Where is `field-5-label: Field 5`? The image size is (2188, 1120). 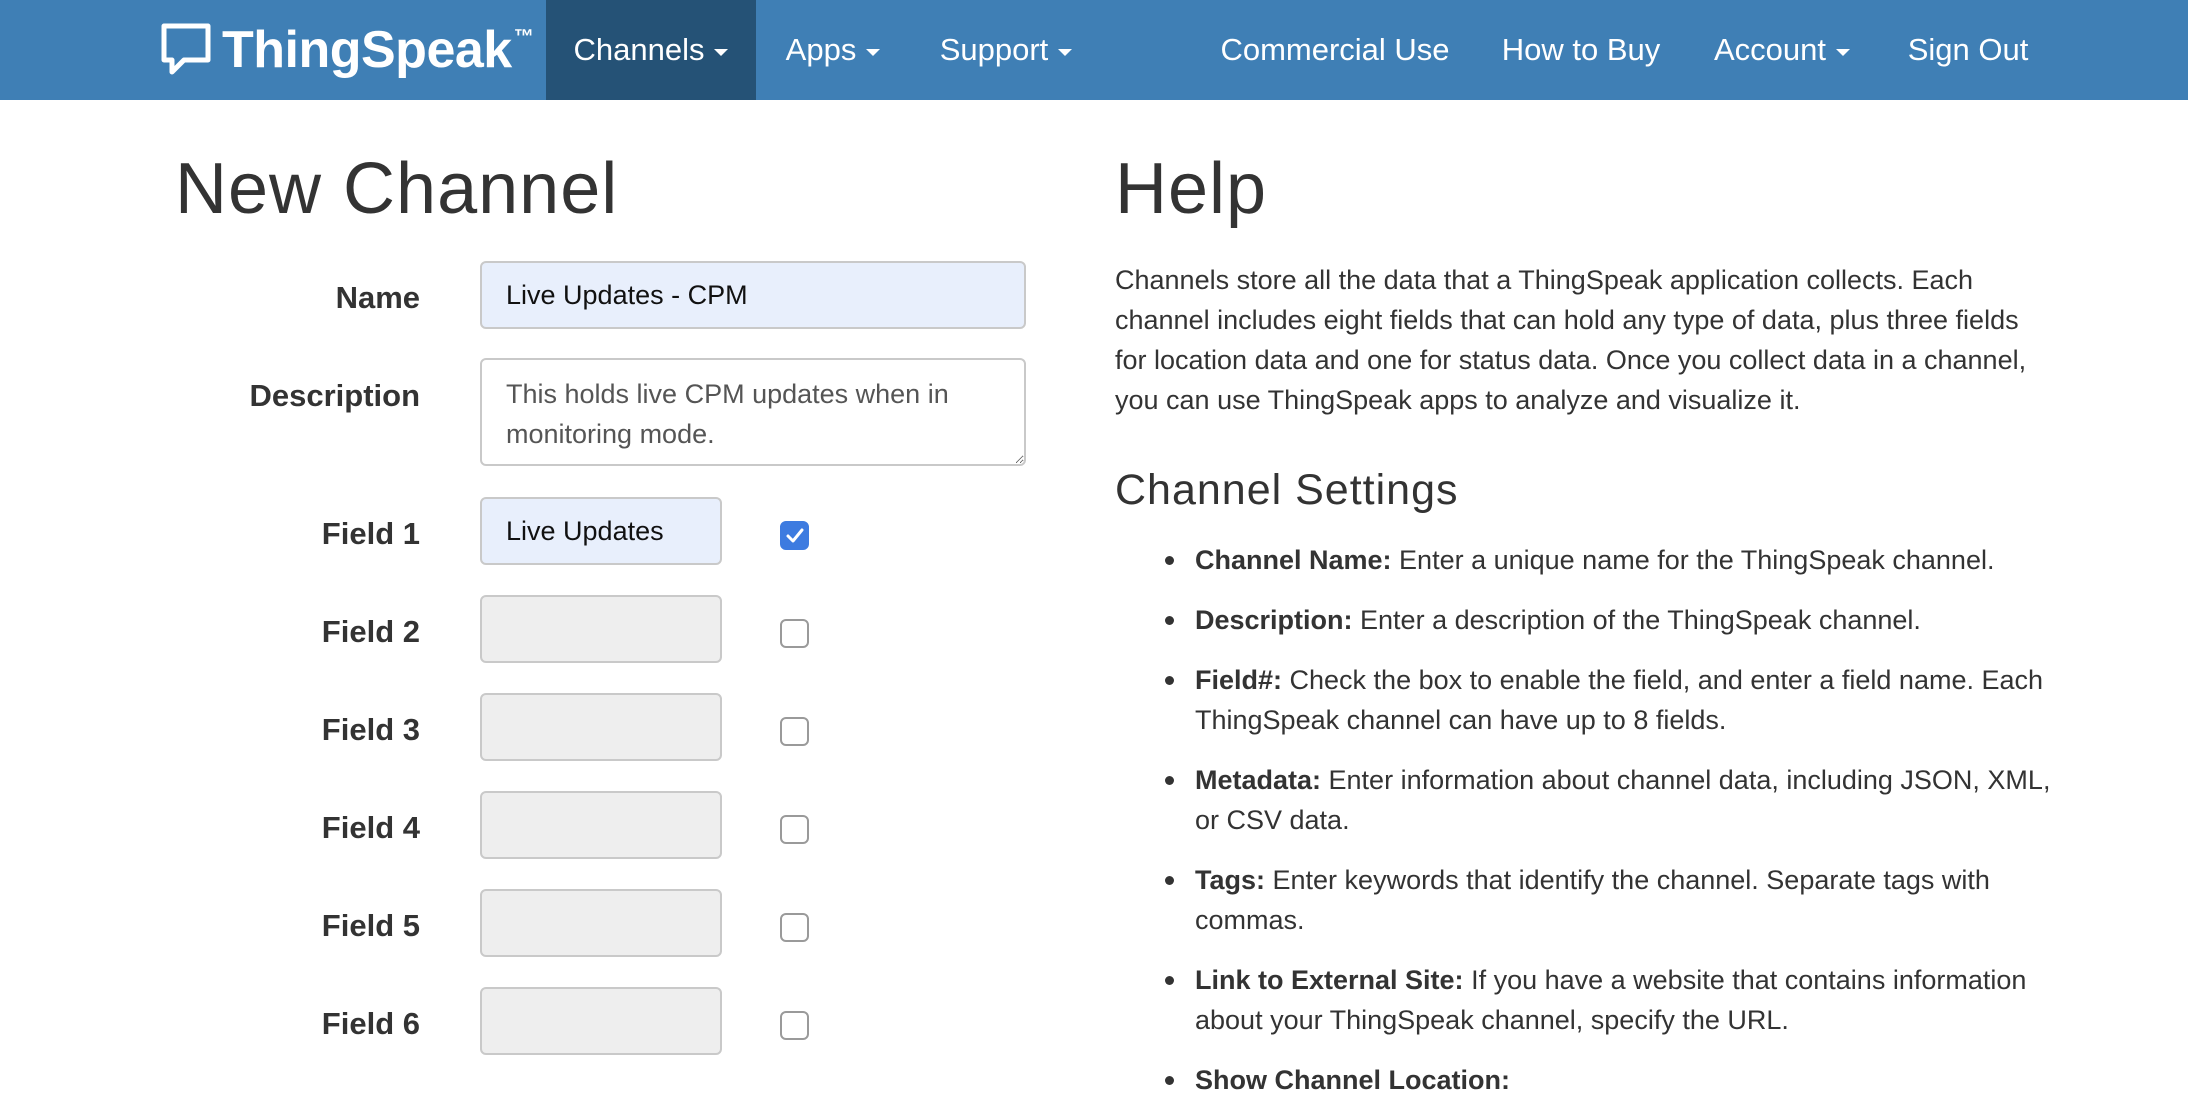
field-5-label: Field 5 is located at coordinates (370, 925).